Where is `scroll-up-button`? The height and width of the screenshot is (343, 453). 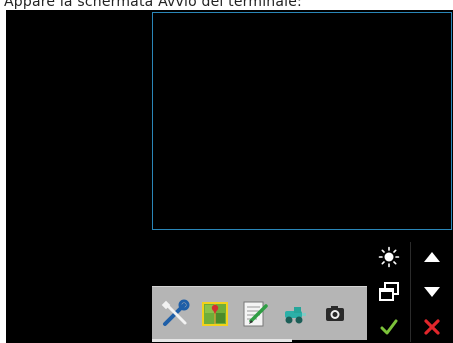
scroll-up-button is located at coordinates (432, 257).